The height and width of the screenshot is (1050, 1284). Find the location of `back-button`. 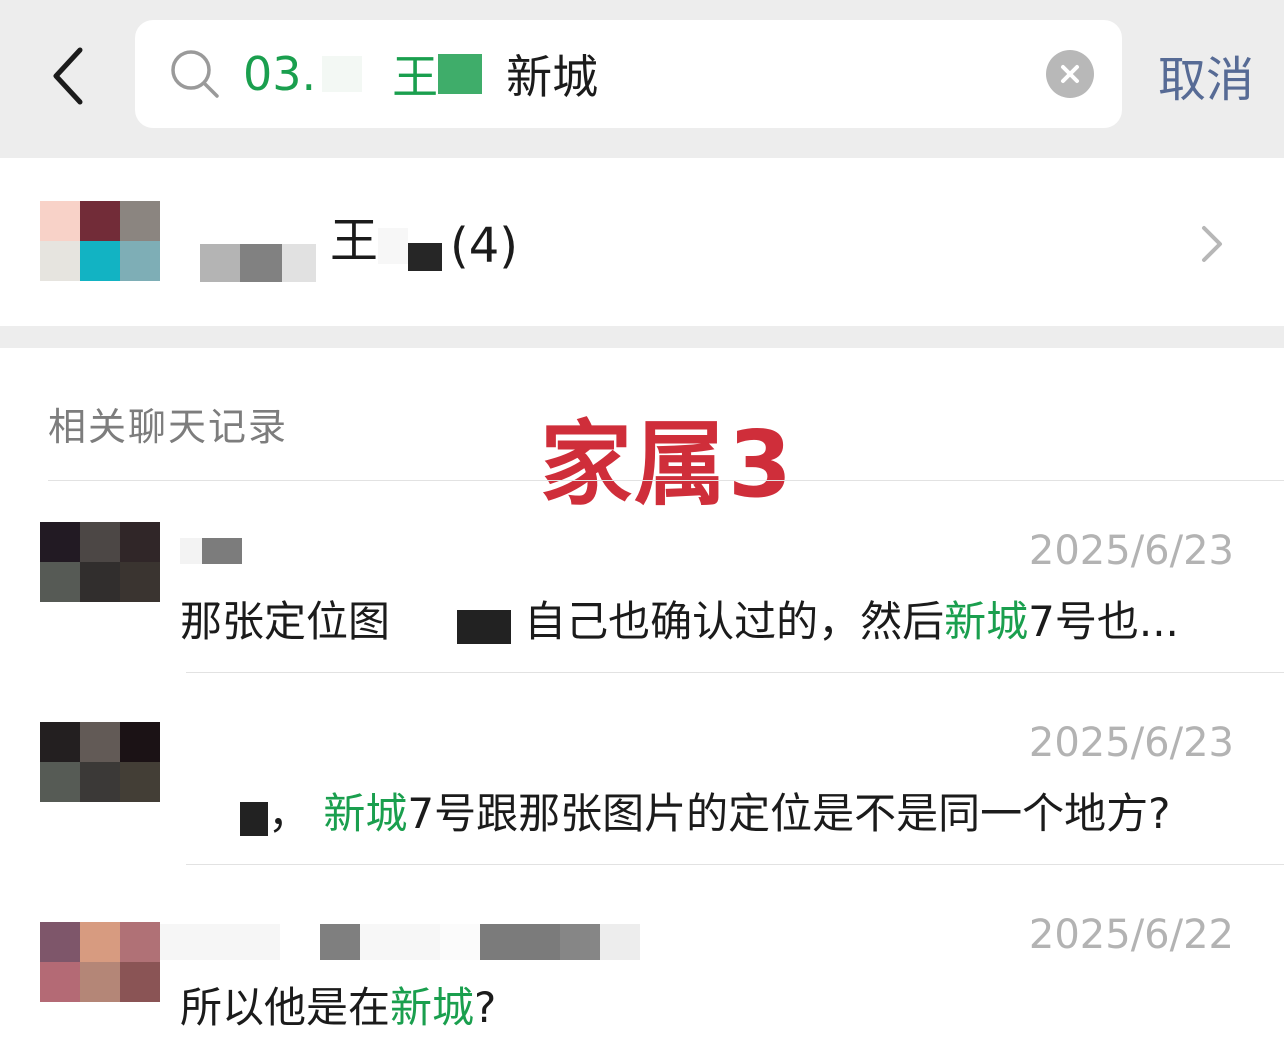

back-button is located at coordinates (75, 76).